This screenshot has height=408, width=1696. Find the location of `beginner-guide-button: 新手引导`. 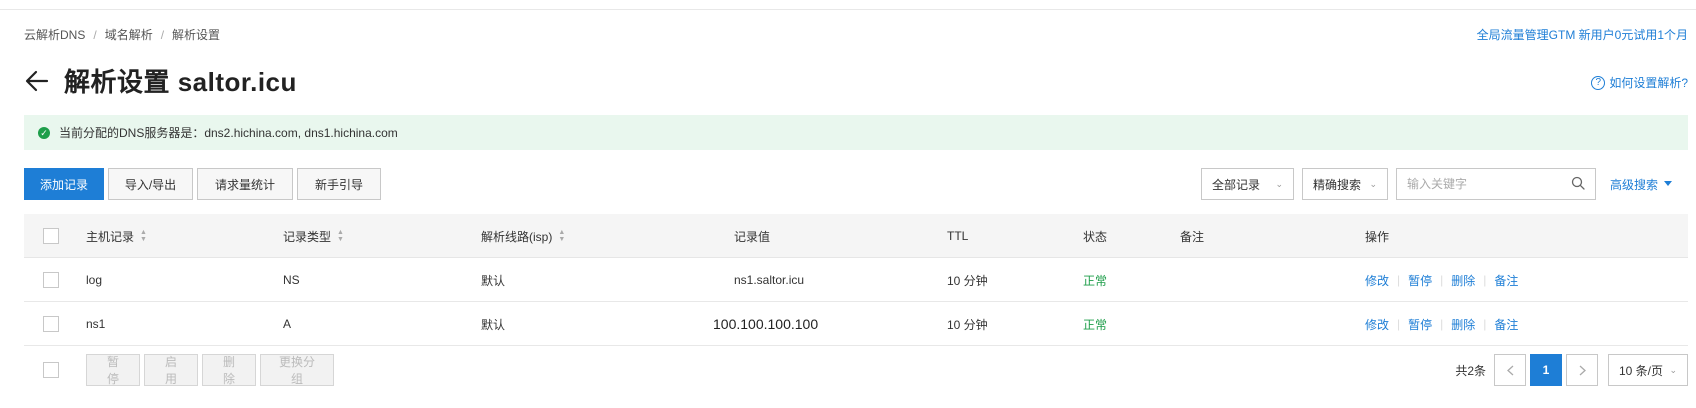

beginner-guide-button: 新手引导 is located at coordinates (339, 184).